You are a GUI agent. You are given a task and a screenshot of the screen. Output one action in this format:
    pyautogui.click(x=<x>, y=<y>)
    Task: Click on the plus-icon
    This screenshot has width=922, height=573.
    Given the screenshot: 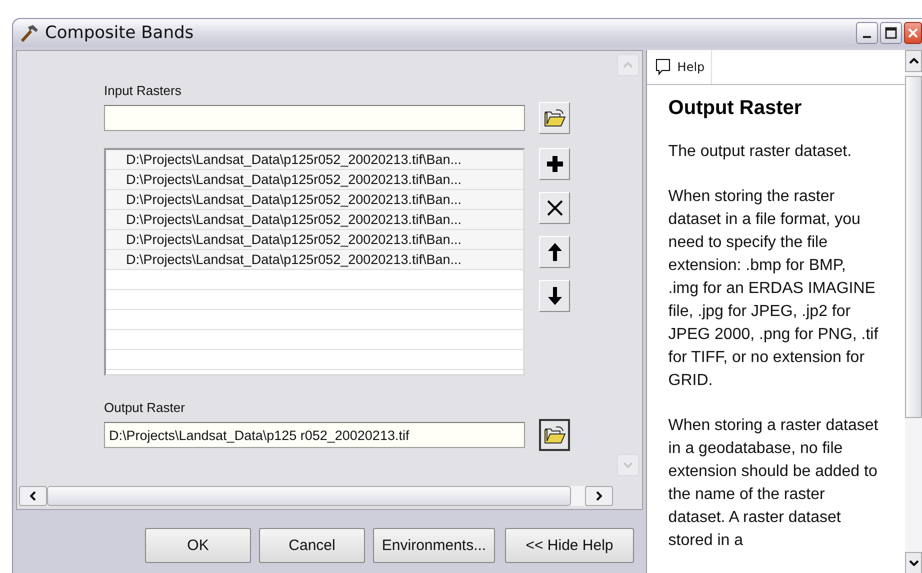 What is the action you would take?
    pyautogui.click(x=554, y=164)
    